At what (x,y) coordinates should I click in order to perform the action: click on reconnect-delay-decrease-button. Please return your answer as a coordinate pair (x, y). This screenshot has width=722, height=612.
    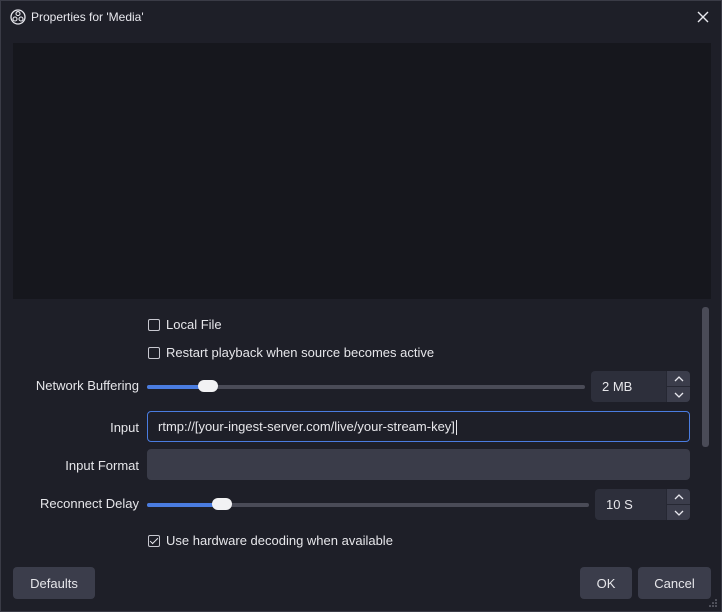
    Looking at the image, I should click on (678, 512).